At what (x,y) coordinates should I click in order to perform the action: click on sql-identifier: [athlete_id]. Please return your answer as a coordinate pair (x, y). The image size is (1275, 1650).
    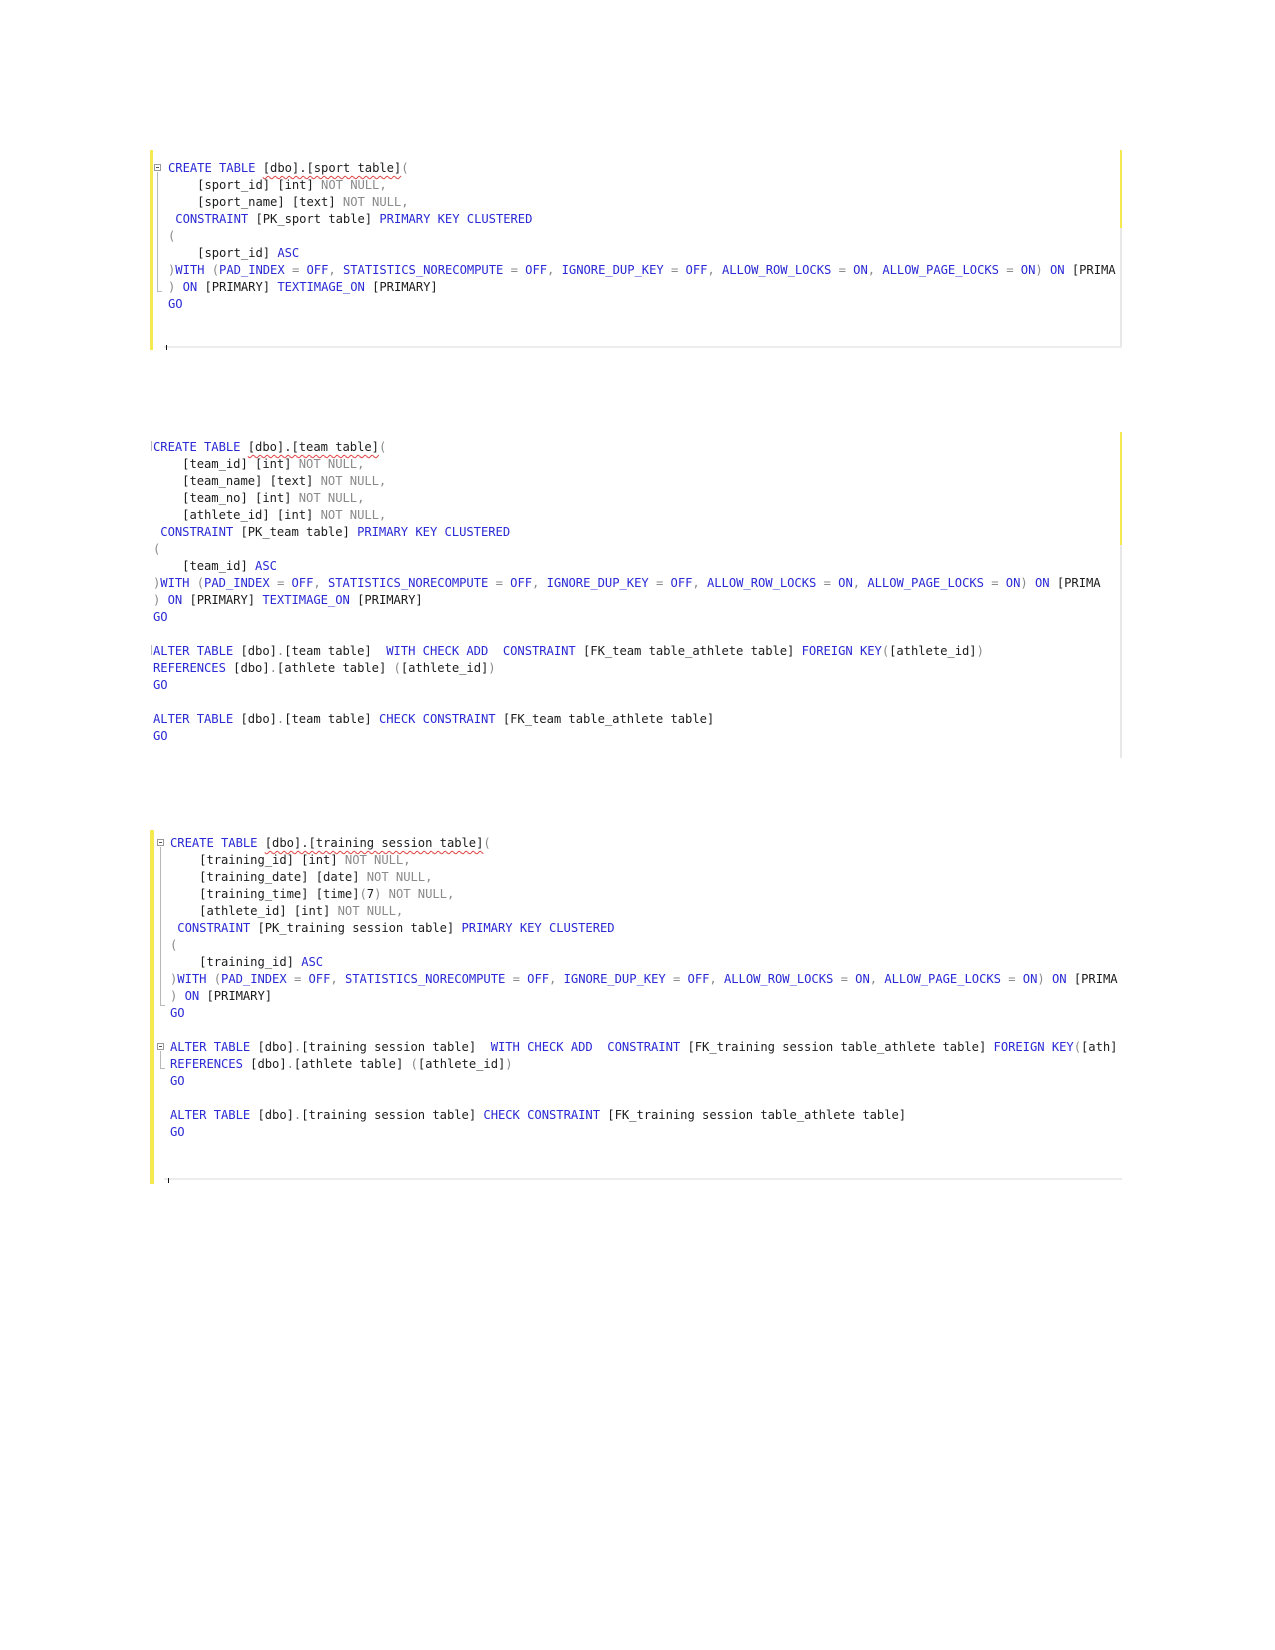
    Looking at the image, I should click on (933, 651).